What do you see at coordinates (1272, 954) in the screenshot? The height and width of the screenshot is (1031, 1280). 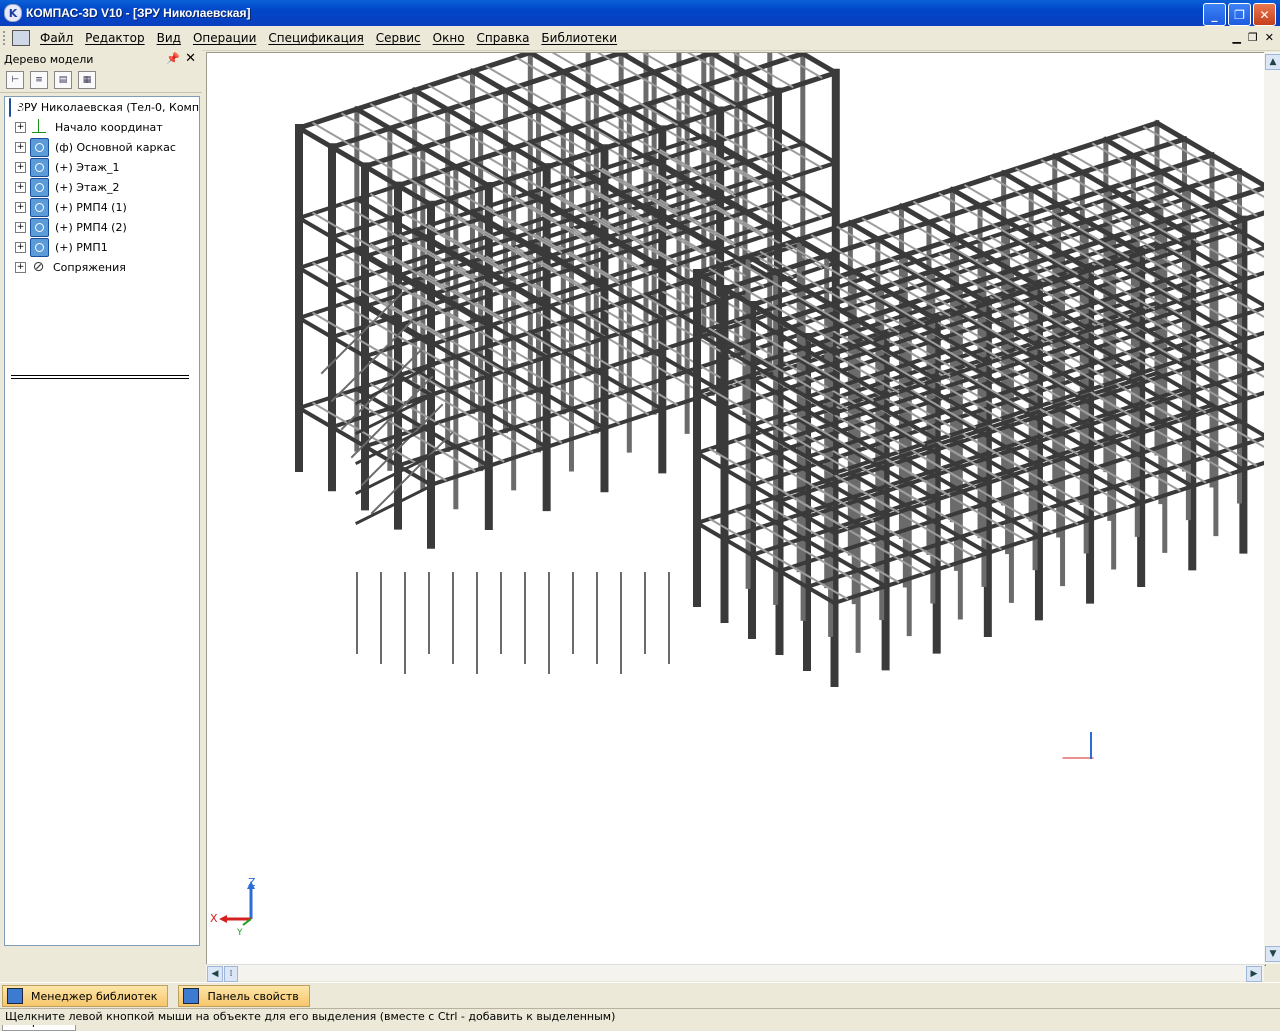 I see `scroll-down-icon: ▼` at bounding box center [1272, 954].